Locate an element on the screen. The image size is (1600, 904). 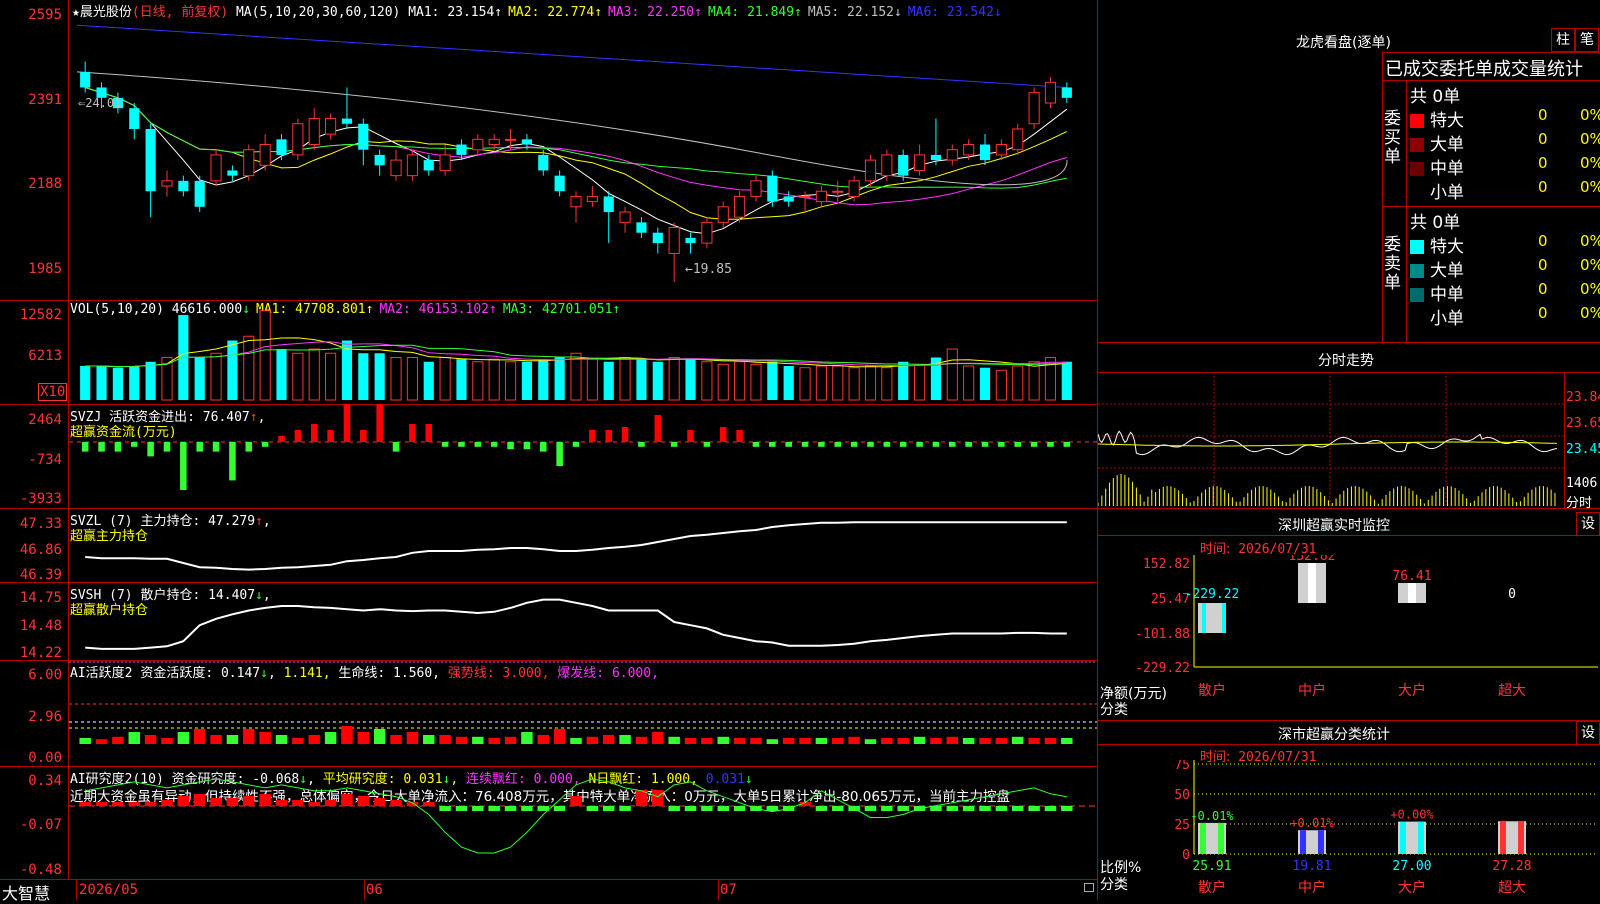
lock-icon is located at coordinates (1089, 887).